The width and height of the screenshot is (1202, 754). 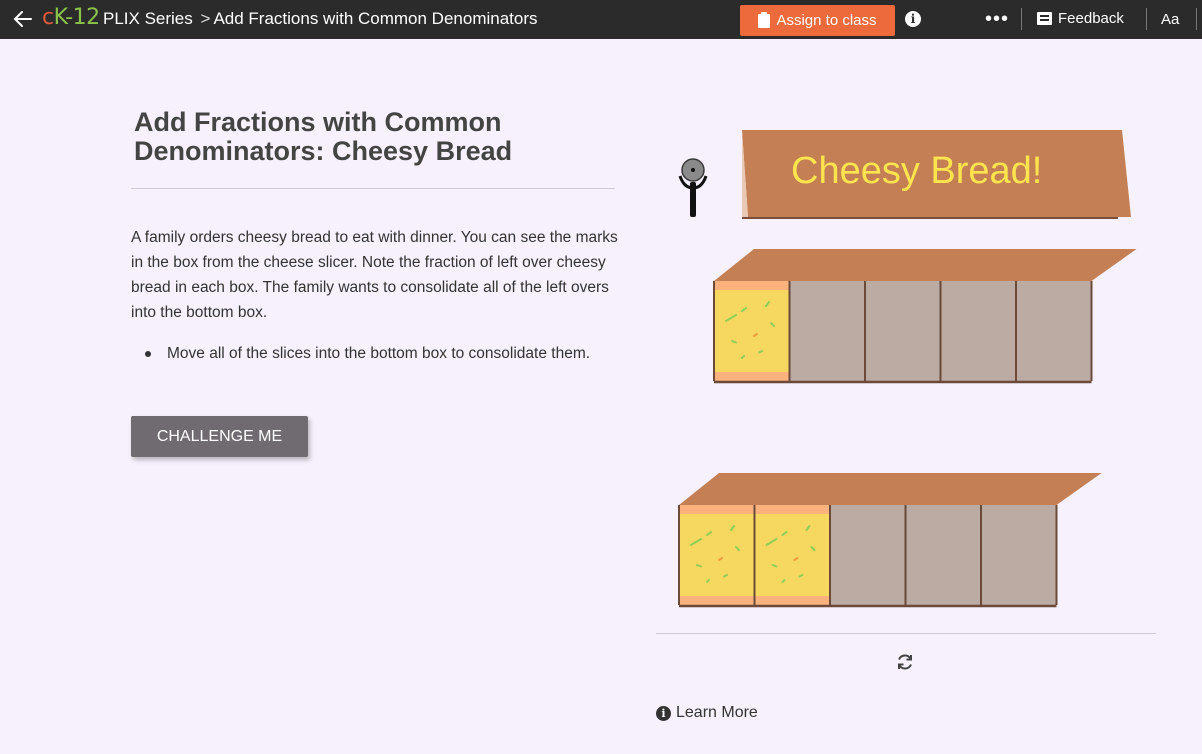 I want to click on ck12-logo: cK-12, so click(x=71, y=17).